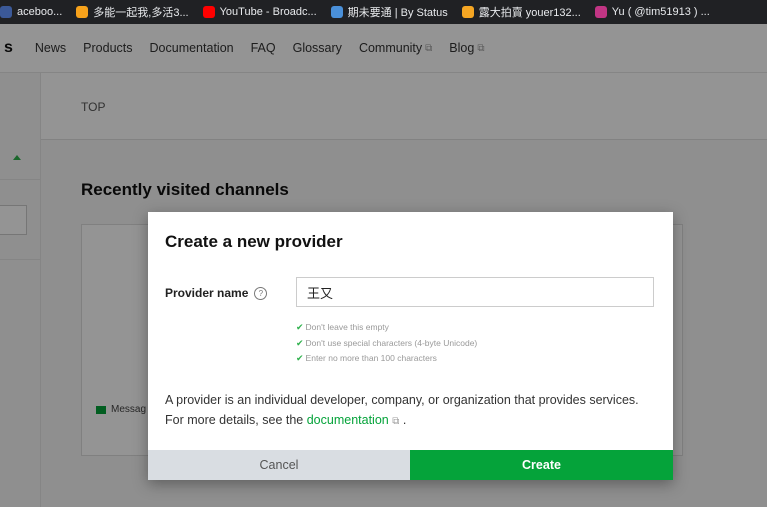 This screenshot has height=507, width=767. I want to click on bookmark-3: 期未要通 | By Status, so click(389, 12).